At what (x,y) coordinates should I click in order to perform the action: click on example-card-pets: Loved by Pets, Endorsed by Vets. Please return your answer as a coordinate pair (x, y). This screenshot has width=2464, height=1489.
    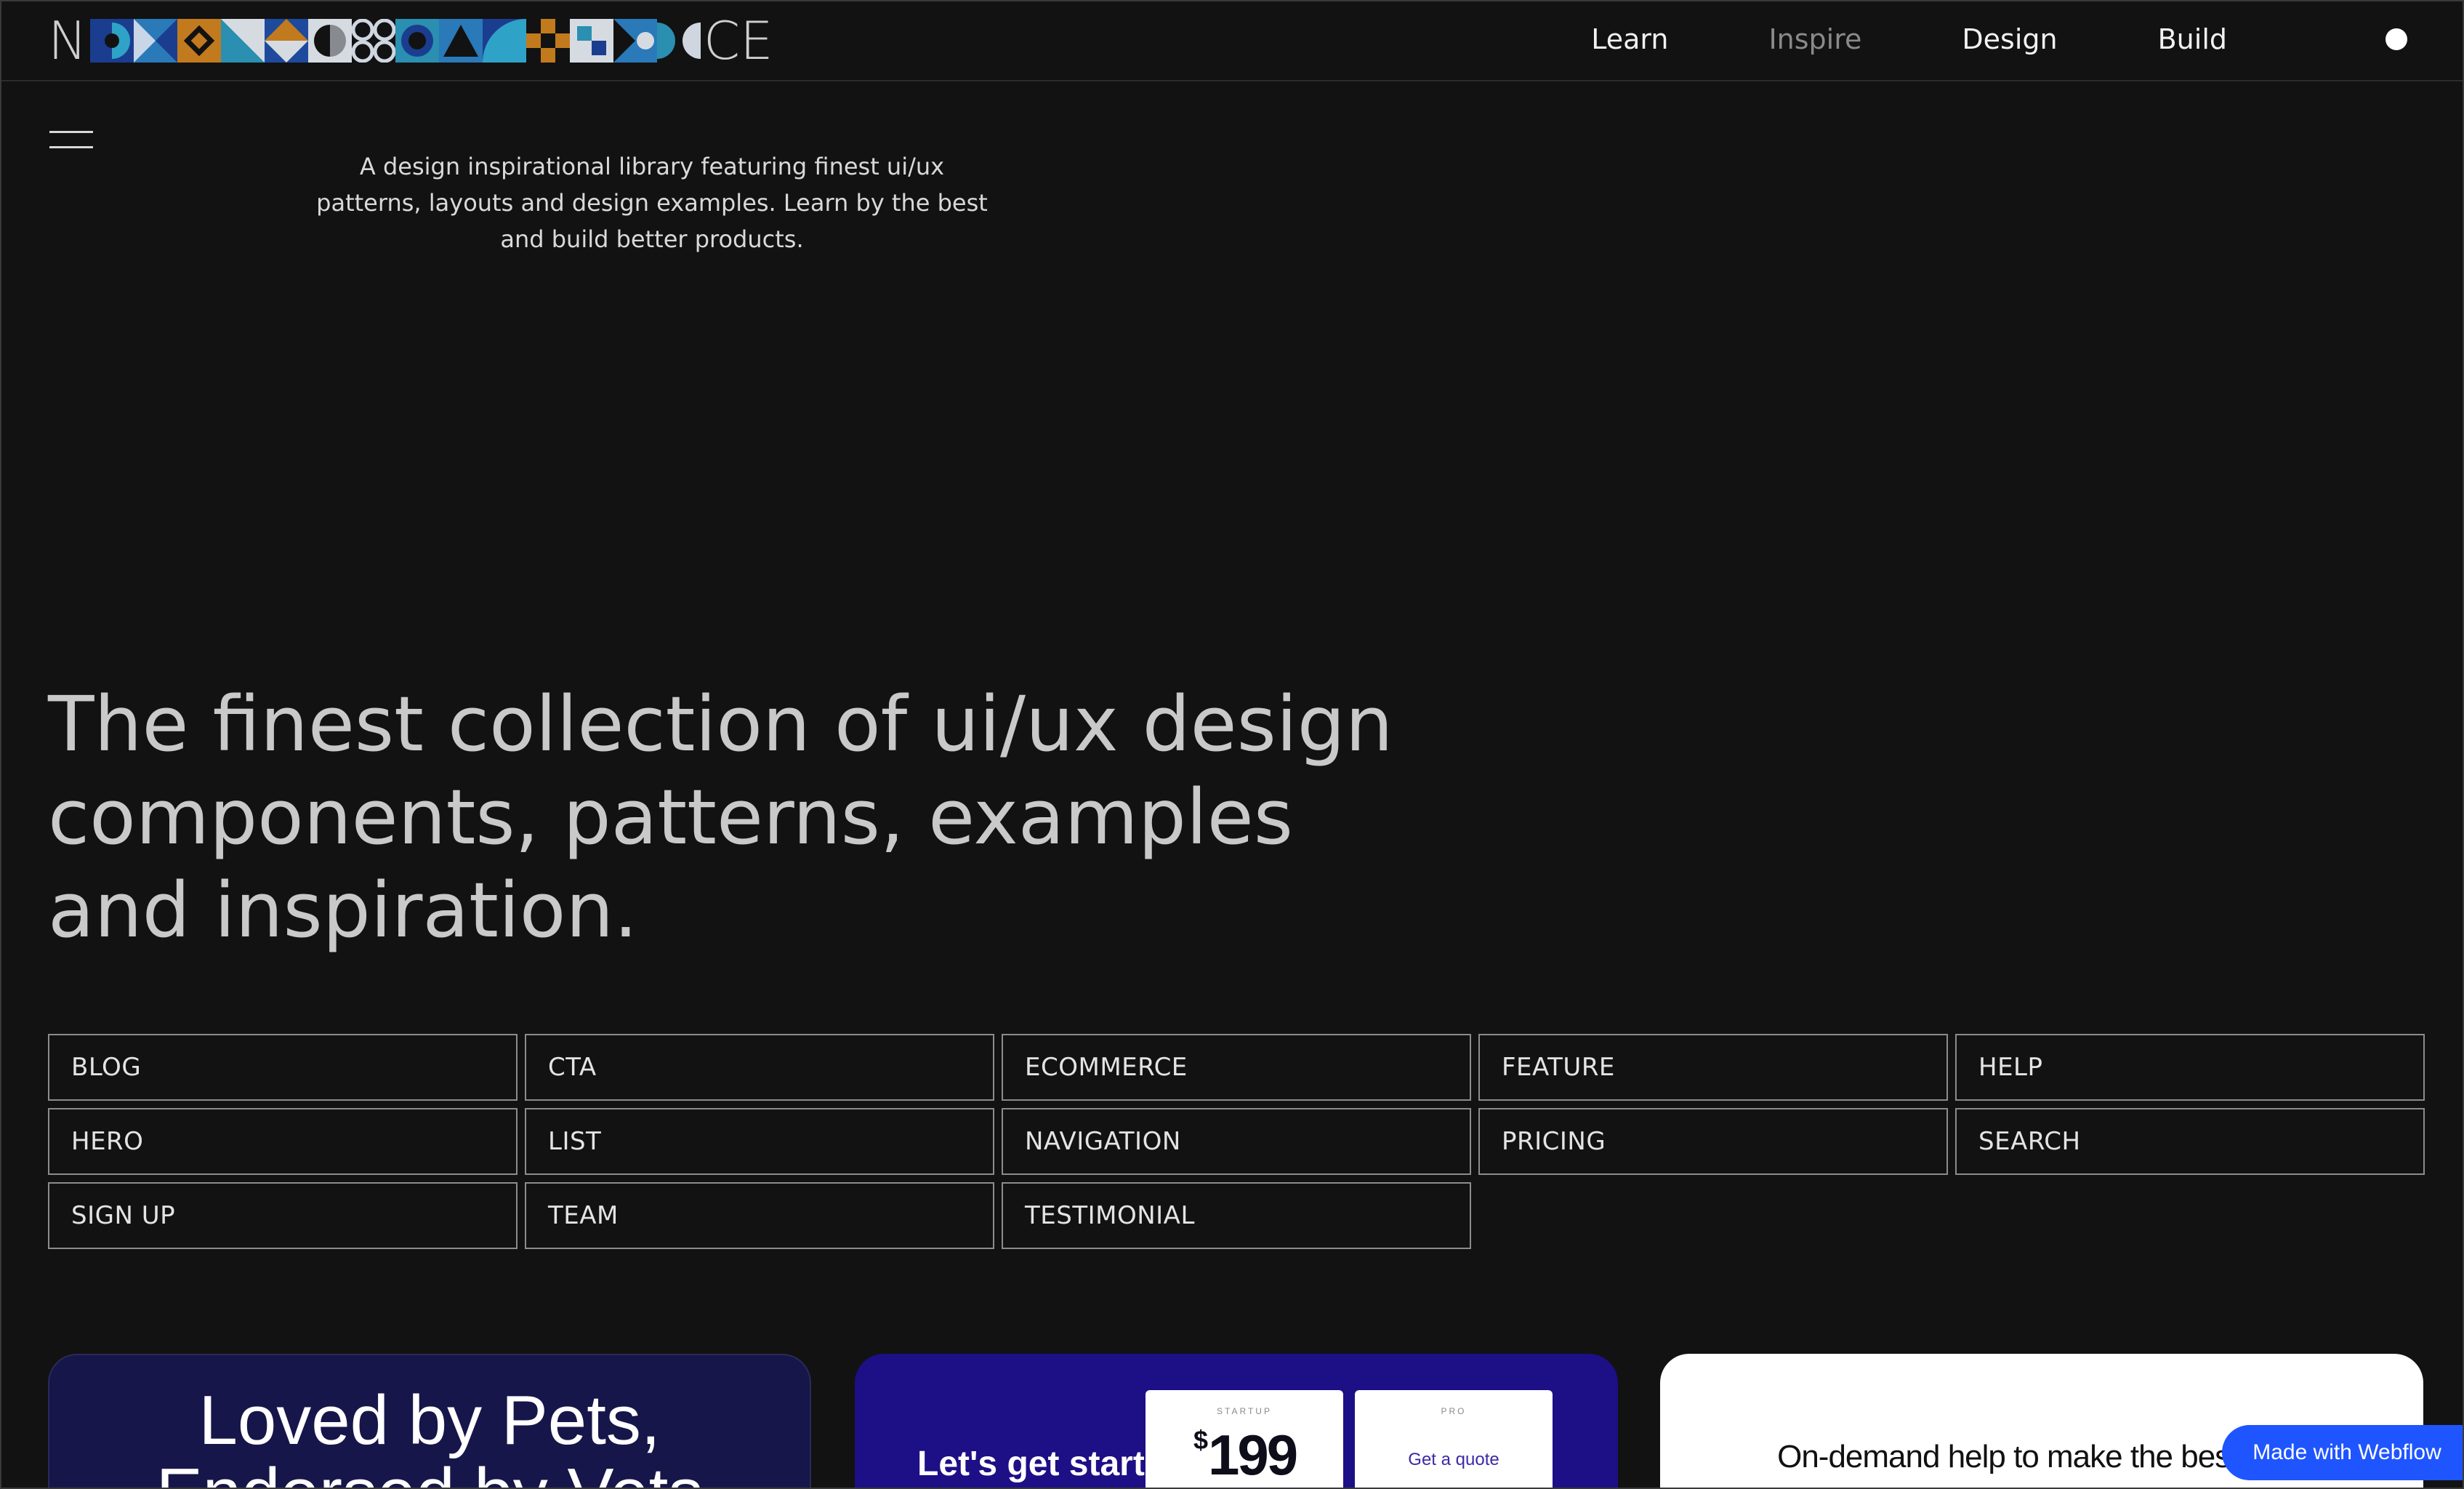
    Looking at the image, I should click on (429, 1421).